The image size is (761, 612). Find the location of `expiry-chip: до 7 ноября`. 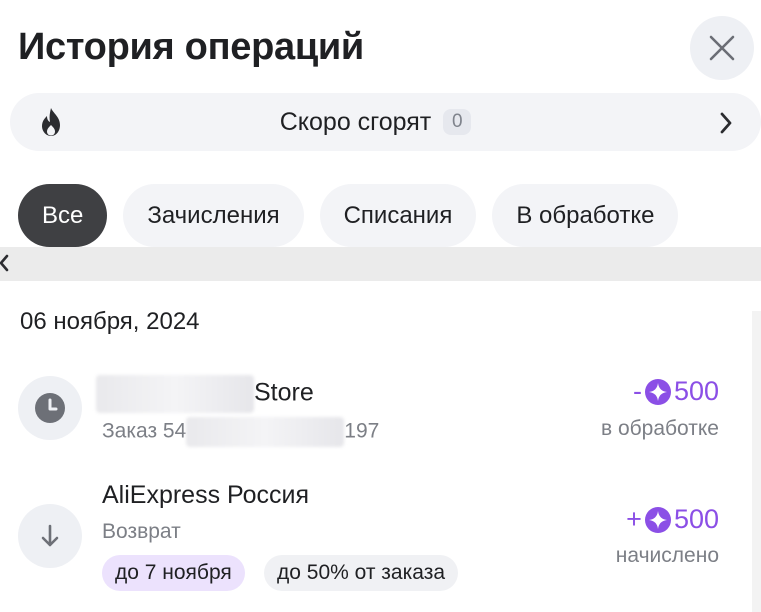

expiry-chip: до 7 ноября is located at coordinates (173, 573).